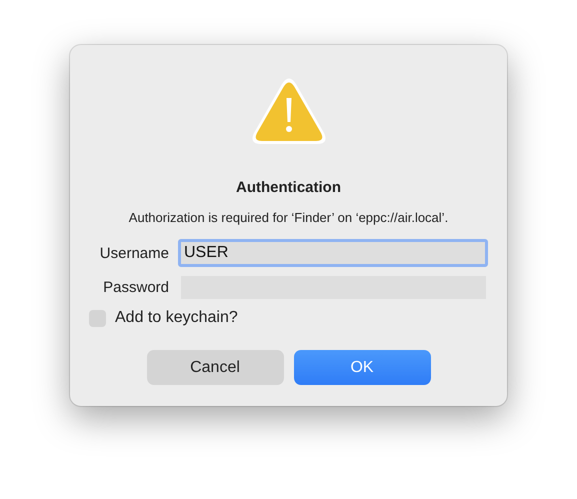 The width and height of the screenshot is (577, 499). What do you see at coordinates (176, 318) in the screenshot?
I see `checkbox-label: Add to keychain?` at bounding box center [176, 318].